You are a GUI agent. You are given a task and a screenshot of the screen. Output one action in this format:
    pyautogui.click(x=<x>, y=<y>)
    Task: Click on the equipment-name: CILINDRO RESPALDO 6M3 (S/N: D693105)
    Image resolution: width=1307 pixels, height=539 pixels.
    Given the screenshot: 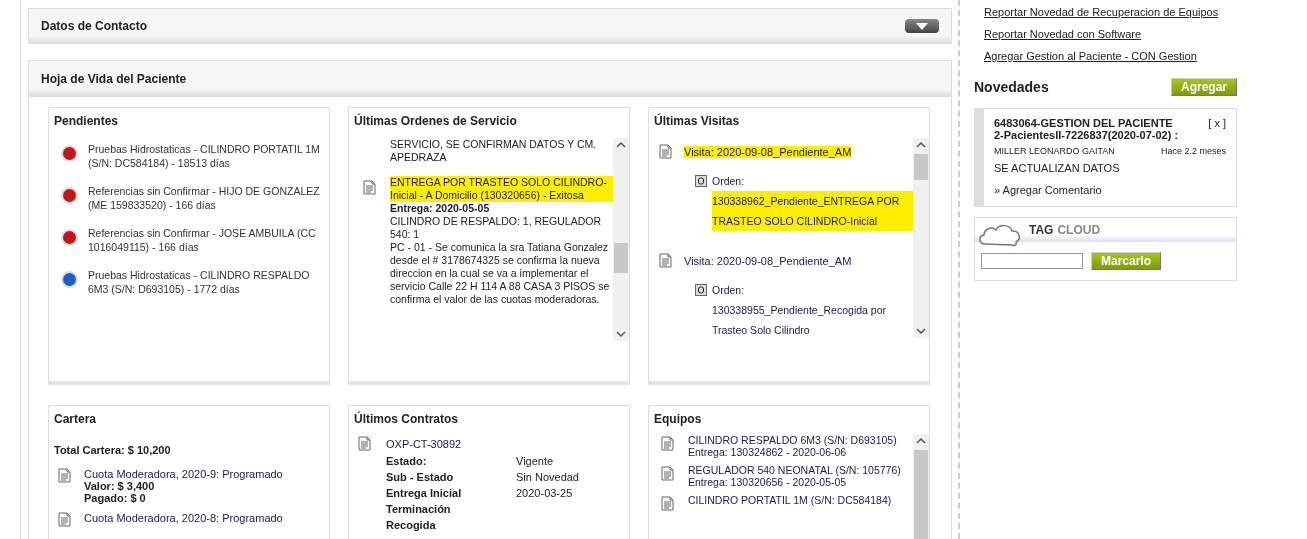 What is the action you would take?
    pyautogui.click(x=795, y=440)
    